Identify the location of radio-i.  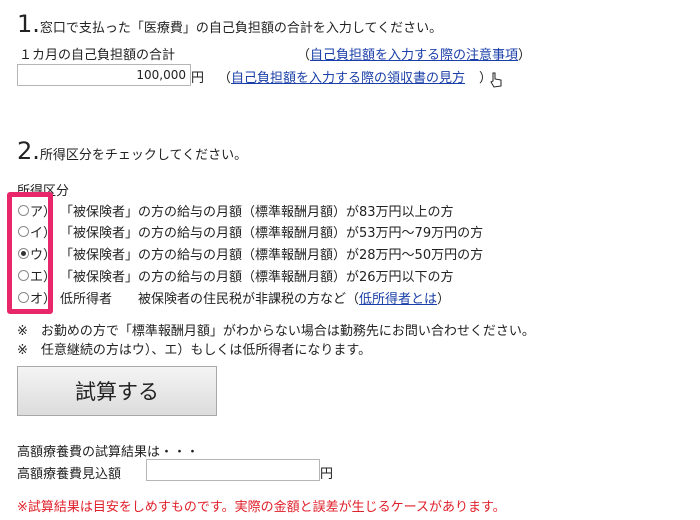
(23, 231).